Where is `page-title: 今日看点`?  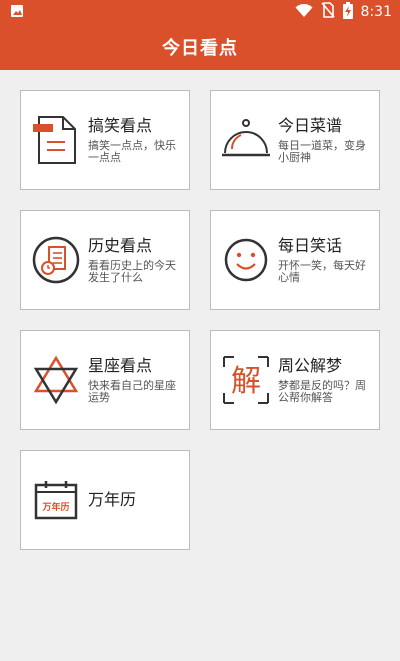
page-title: 今日看点 is located at coordinates (200, 48).